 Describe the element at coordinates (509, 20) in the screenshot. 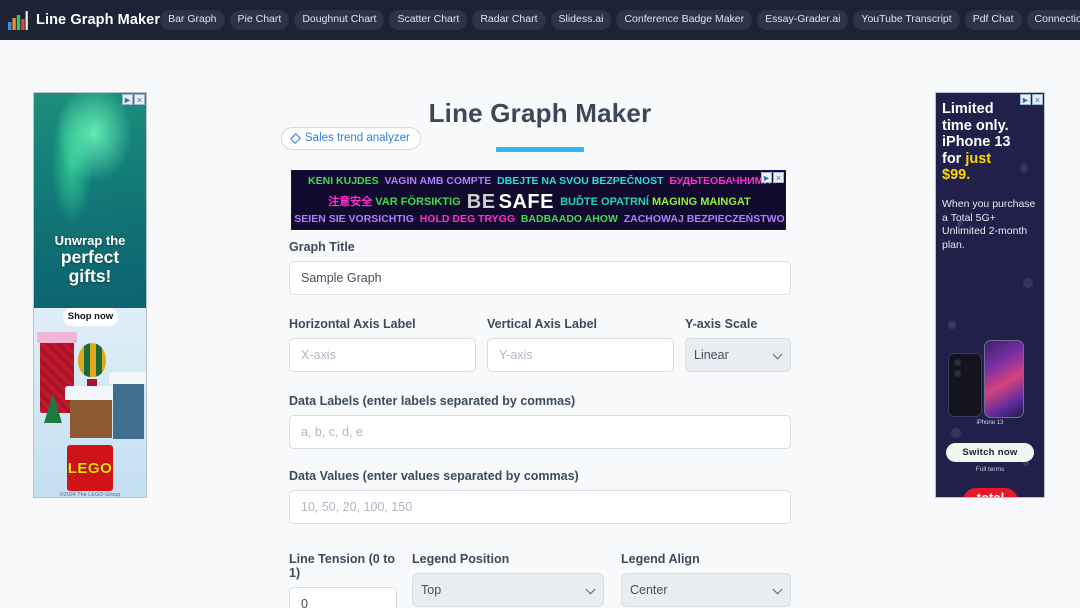

I see `nav-pill-radar-chart: Radar Chart` at that location.